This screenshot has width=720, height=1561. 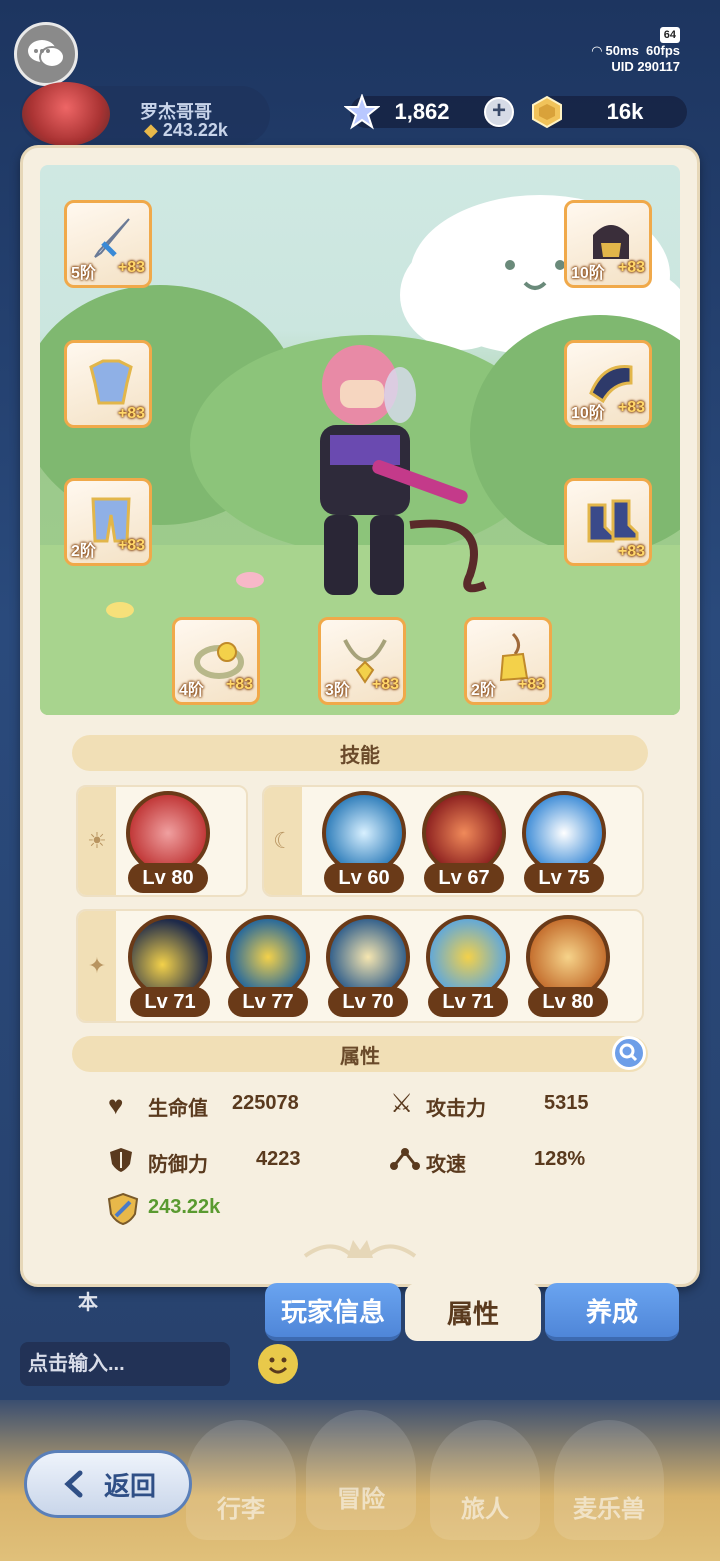 What do you see at coordinates (564, 844) in the screenshot?
I see `skill-slot: Lv 75` at bounding box center [564, 844].